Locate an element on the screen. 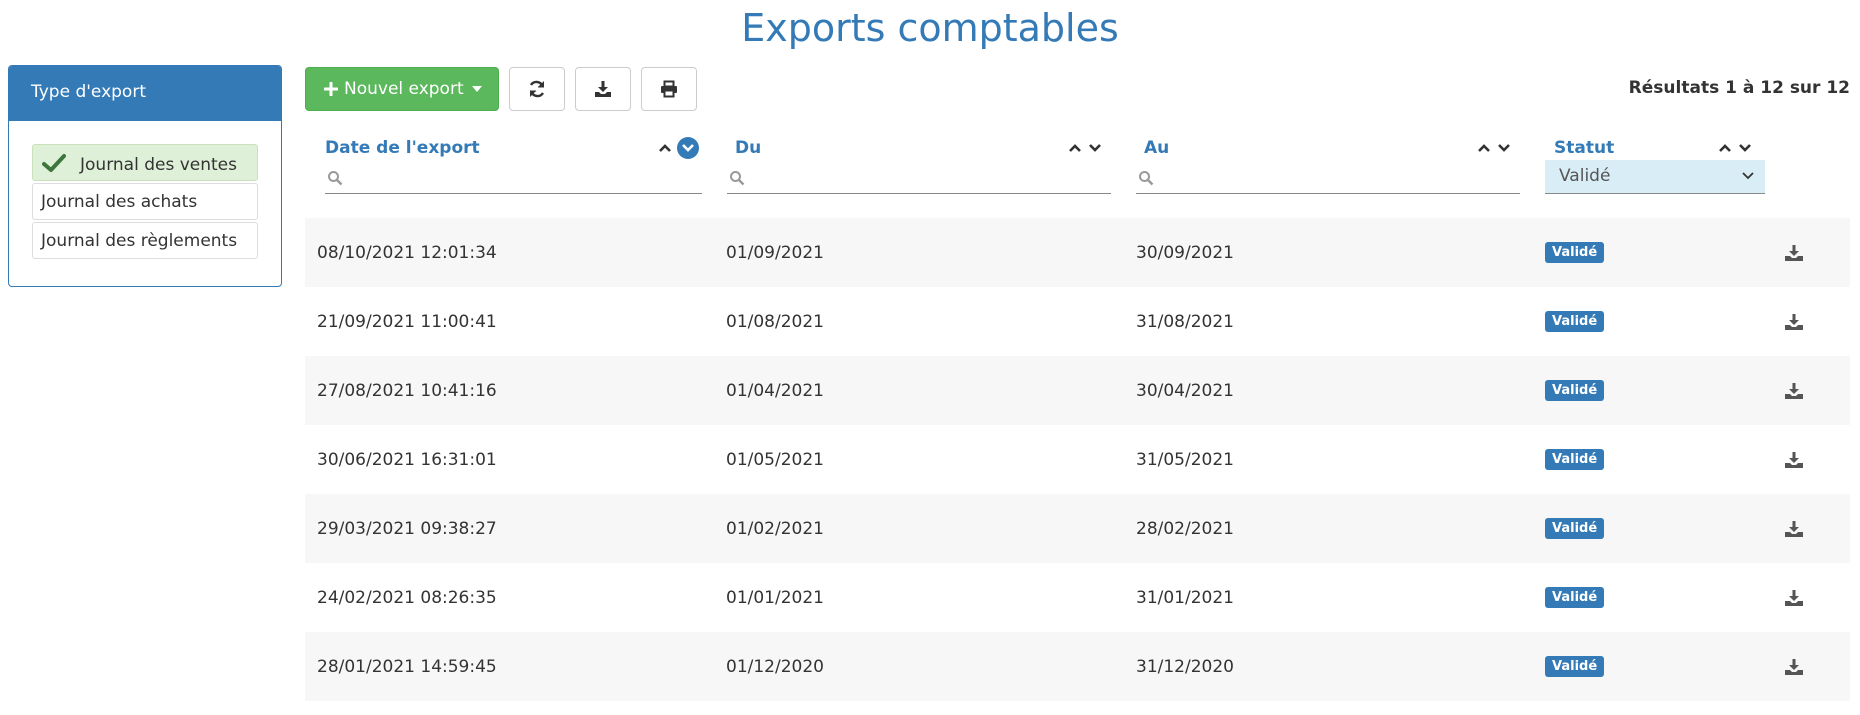 Image resolution: width=1860 pixels, height=715 pixels. new-export-label: Nouvel export is located at coordinates (404, 89).